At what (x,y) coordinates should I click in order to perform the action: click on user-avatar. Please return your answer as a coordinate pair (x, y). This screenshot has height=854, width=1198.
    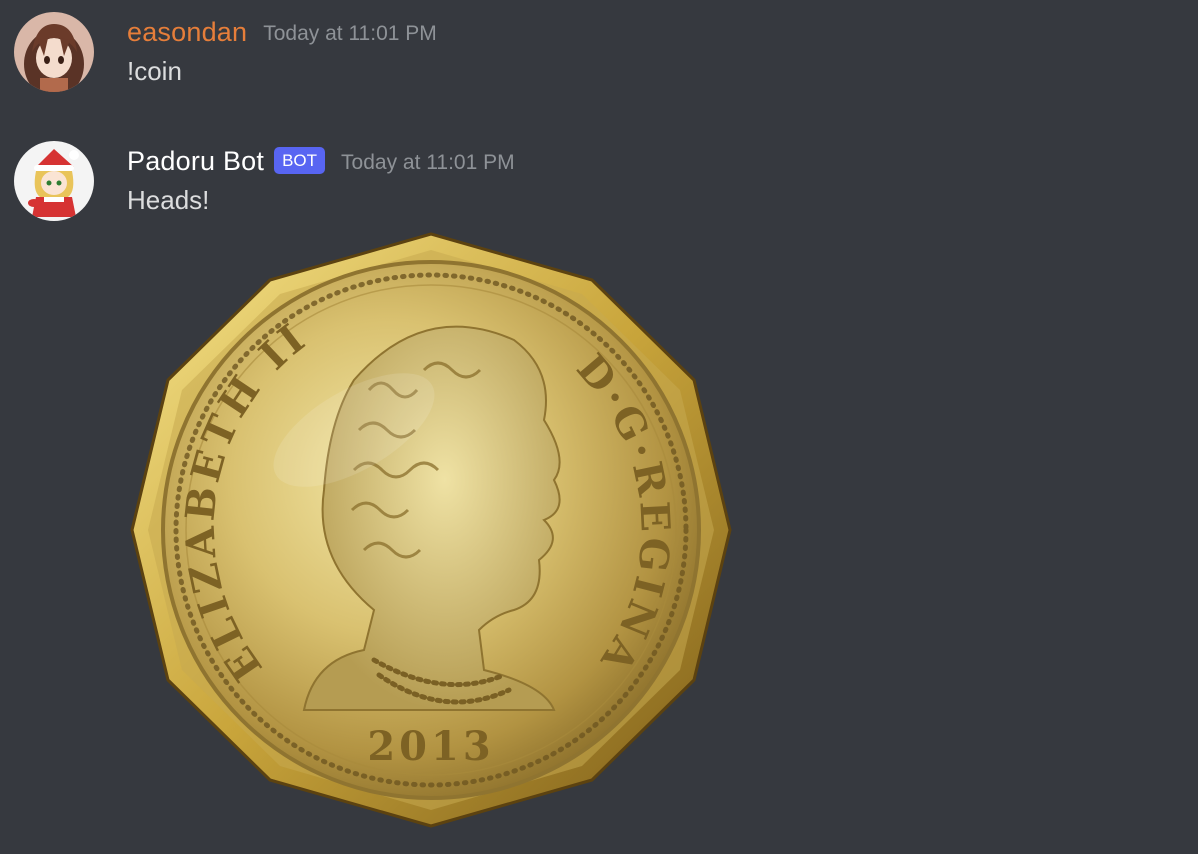
    Looking at the image, I should click on (54, 52).